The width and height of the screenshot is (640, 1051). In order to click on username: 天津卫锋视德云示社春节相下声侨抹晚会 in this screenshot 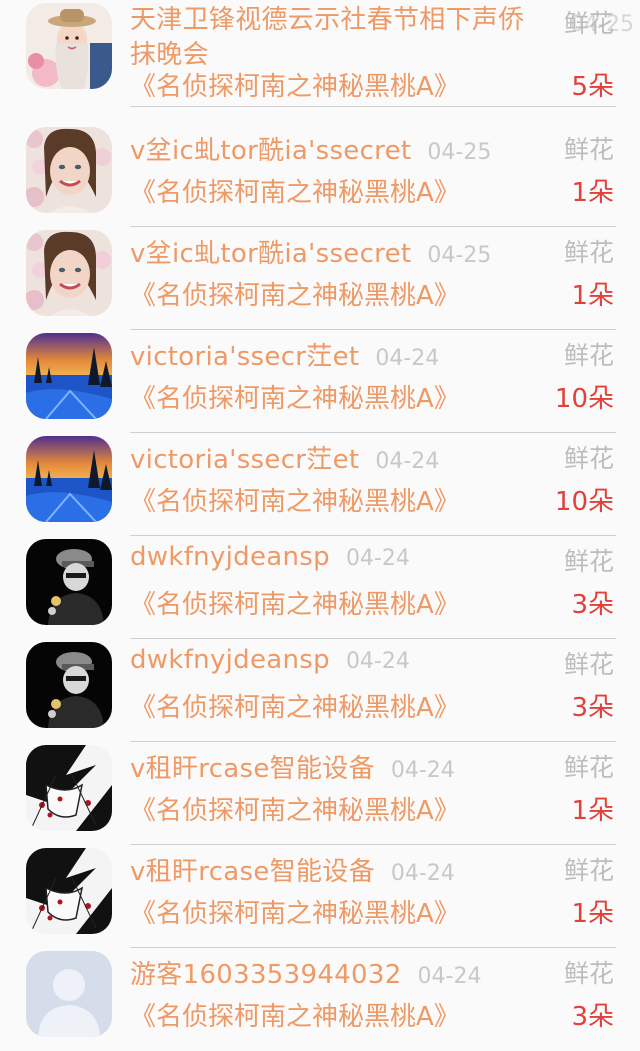, I will do `click(340, 39)`.